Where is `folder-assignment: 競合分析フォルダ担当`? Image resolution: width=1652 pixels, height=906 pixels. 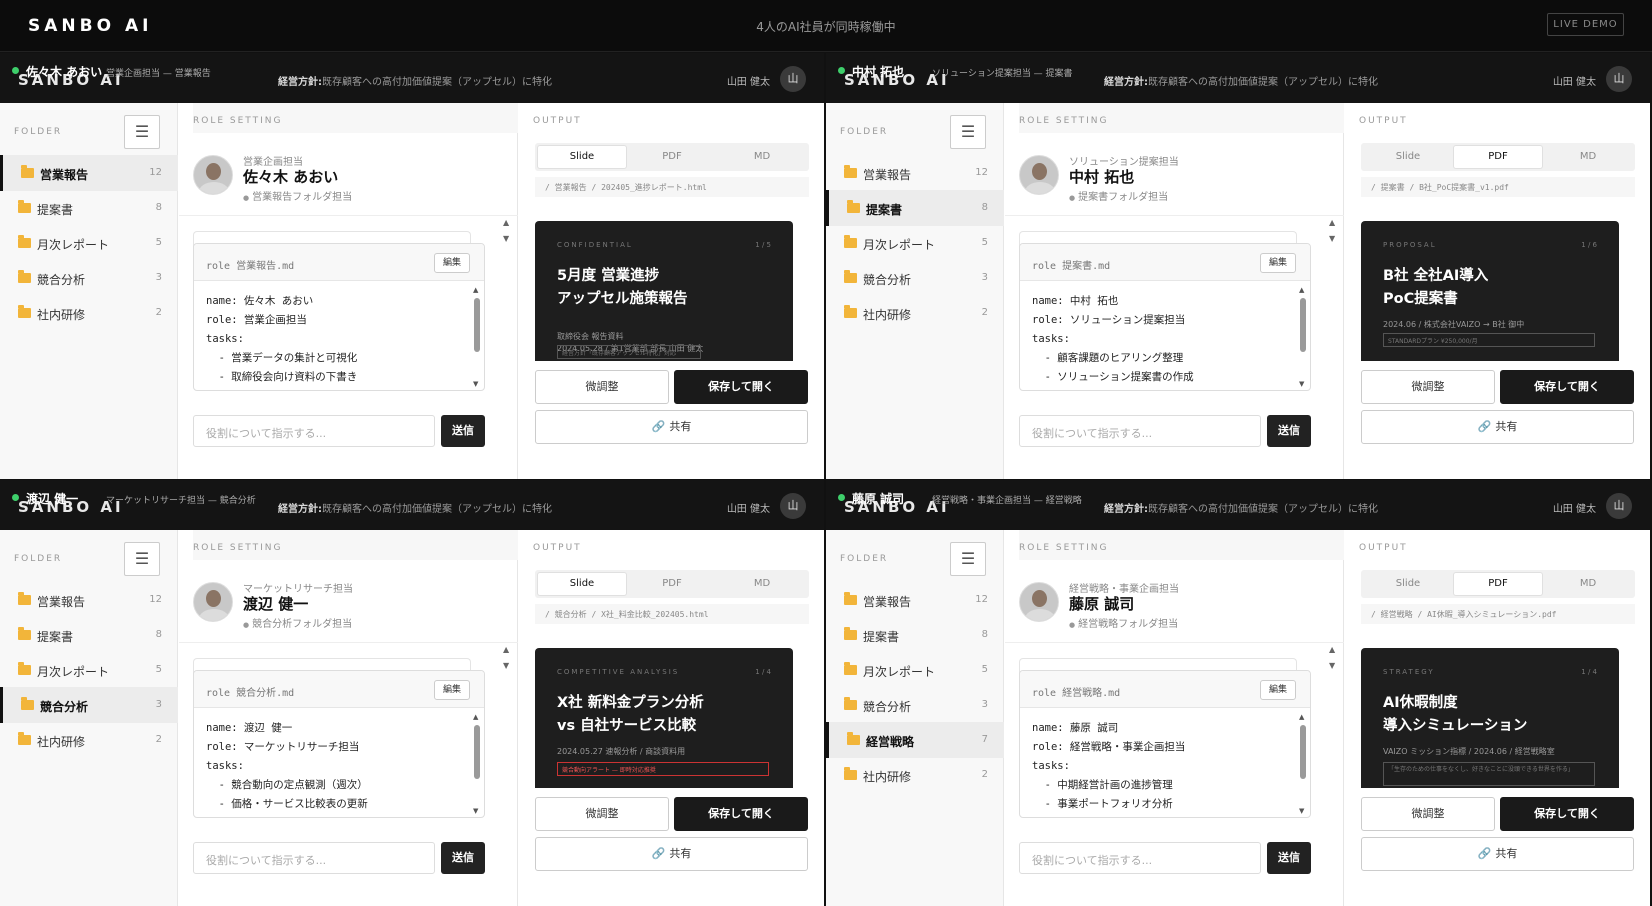 folder-assignment: 競合分析フォルダ担当 is located at coordinates (297, 622).